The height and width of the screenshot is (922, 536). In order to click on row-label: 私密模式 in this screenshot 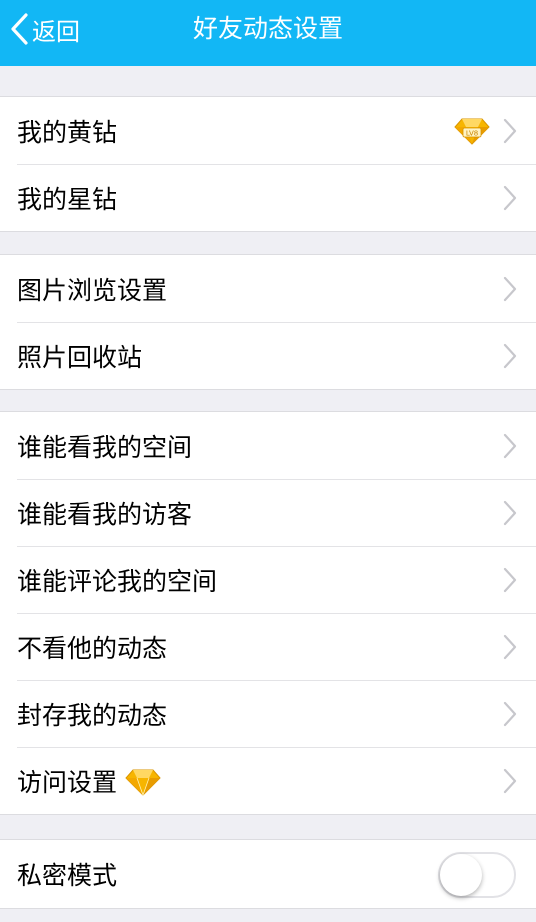, I will do `click(67, 875)`.